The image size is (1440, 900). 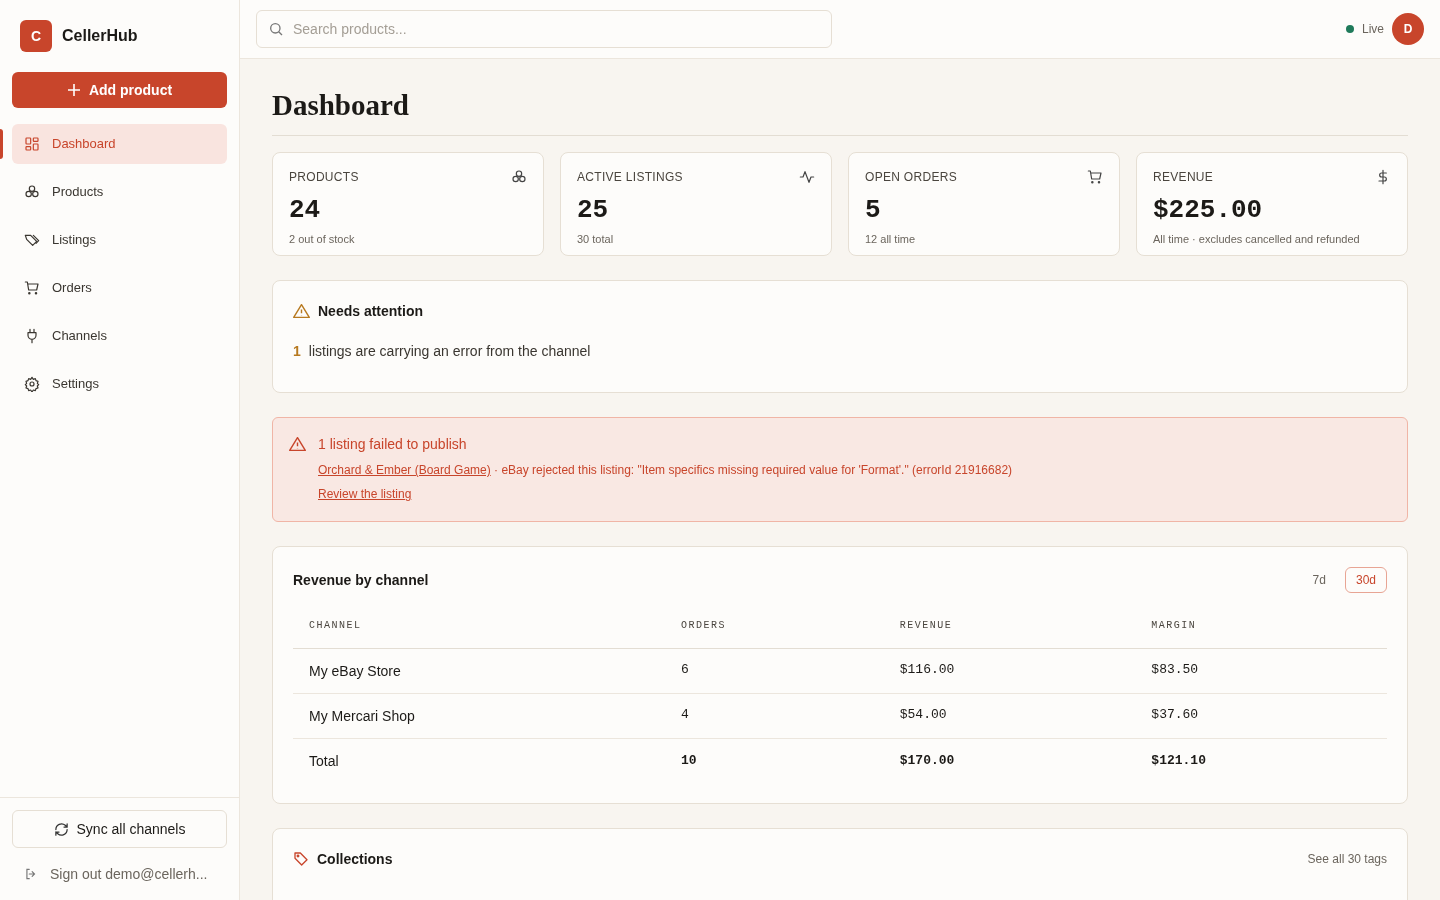 What do you see at coordinates (119, 336) in the screenshot?
I see `nav-item: Channels` at bounding box center [119, 336].